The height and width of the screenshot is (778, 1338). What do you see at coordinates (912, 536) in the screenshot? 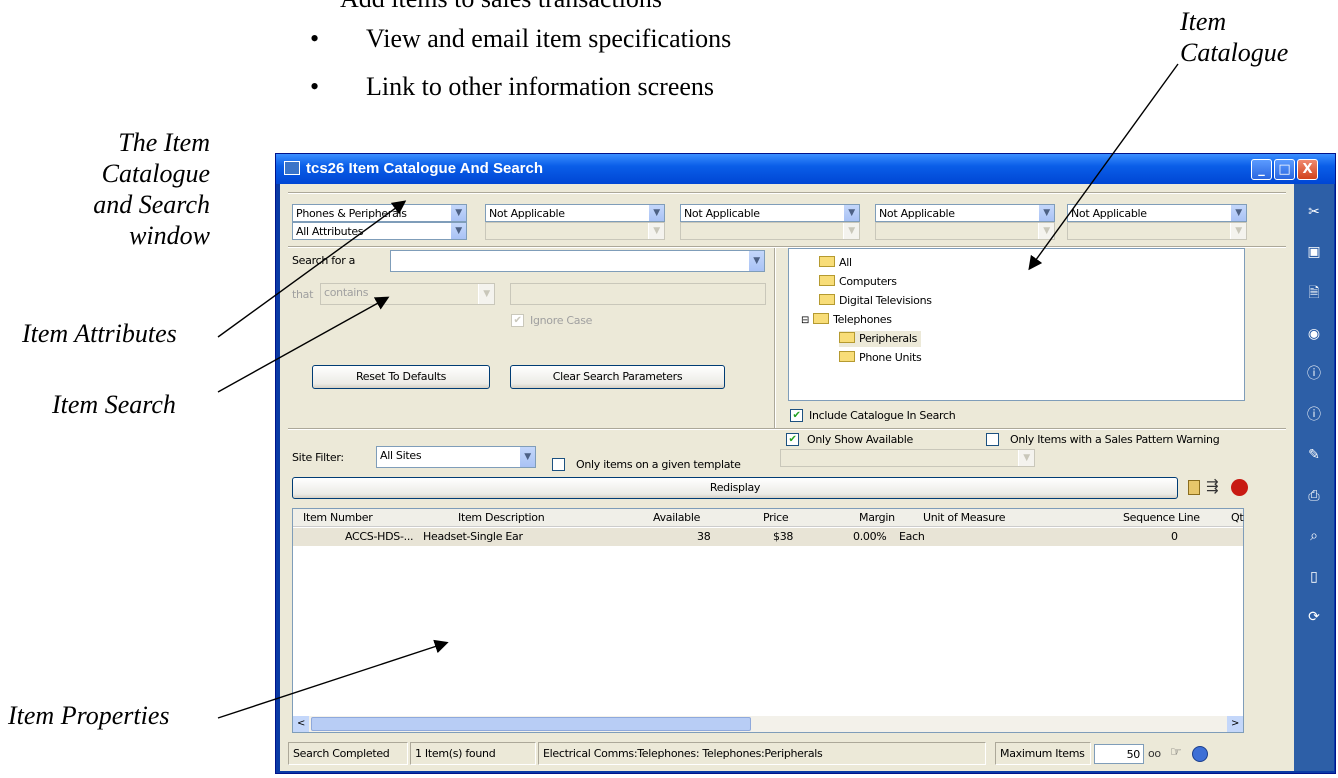
I see `cell-uom: Each` at bounding box center [912, 536].